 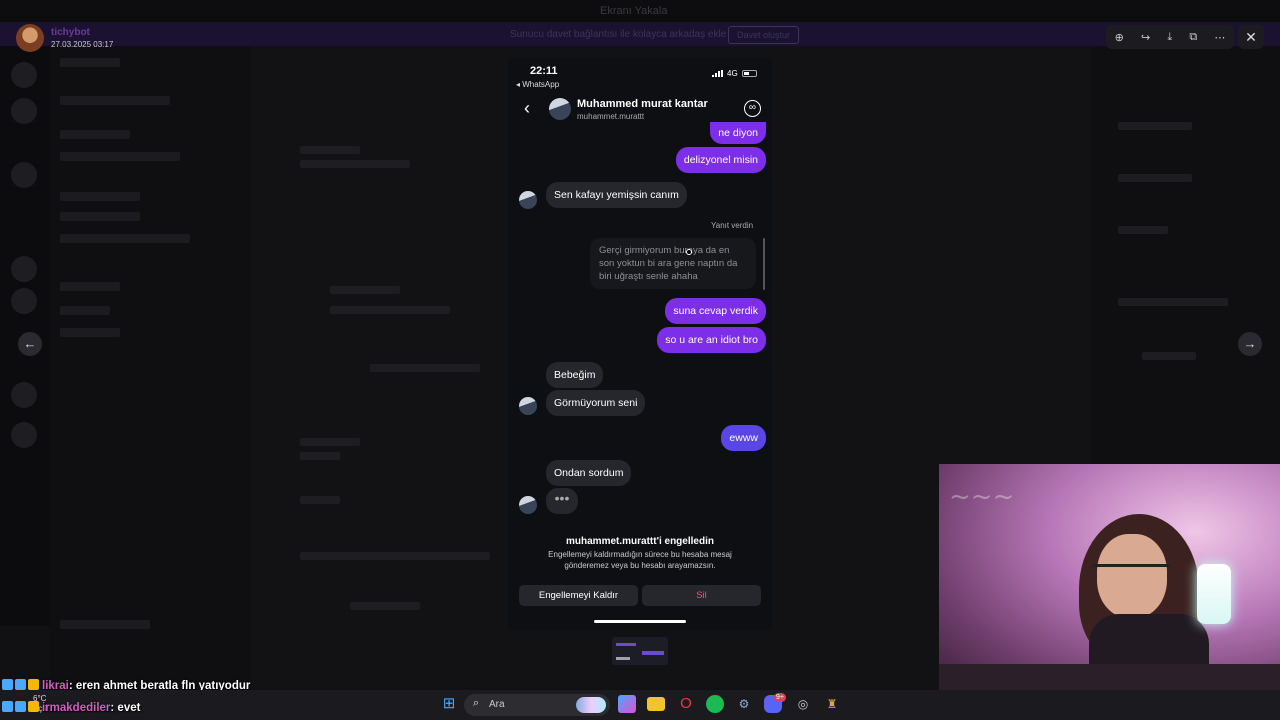 I want to click on chat-overlay-line: irmakdediler: evet, so click(x=71, y=707).